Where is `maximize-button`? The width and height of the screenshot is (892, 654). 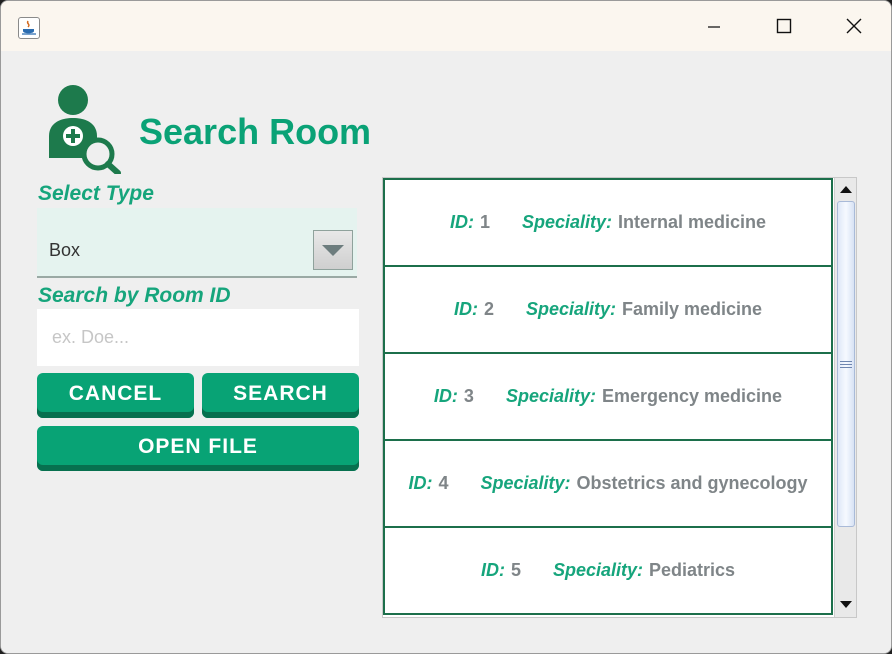 maximize-button is located at coordinates (784, 26).